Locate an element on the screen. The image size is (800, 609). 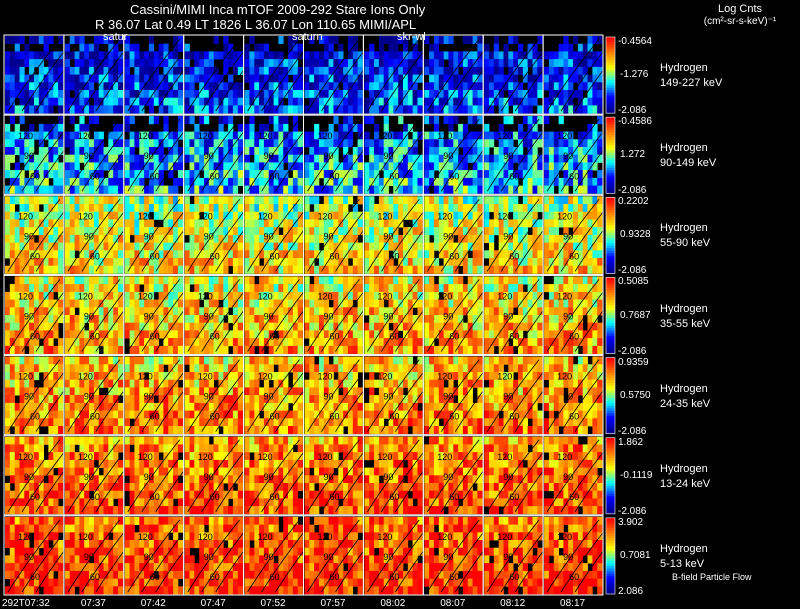
x-tick-label: 07:37 is located at coordinates (93, 603).